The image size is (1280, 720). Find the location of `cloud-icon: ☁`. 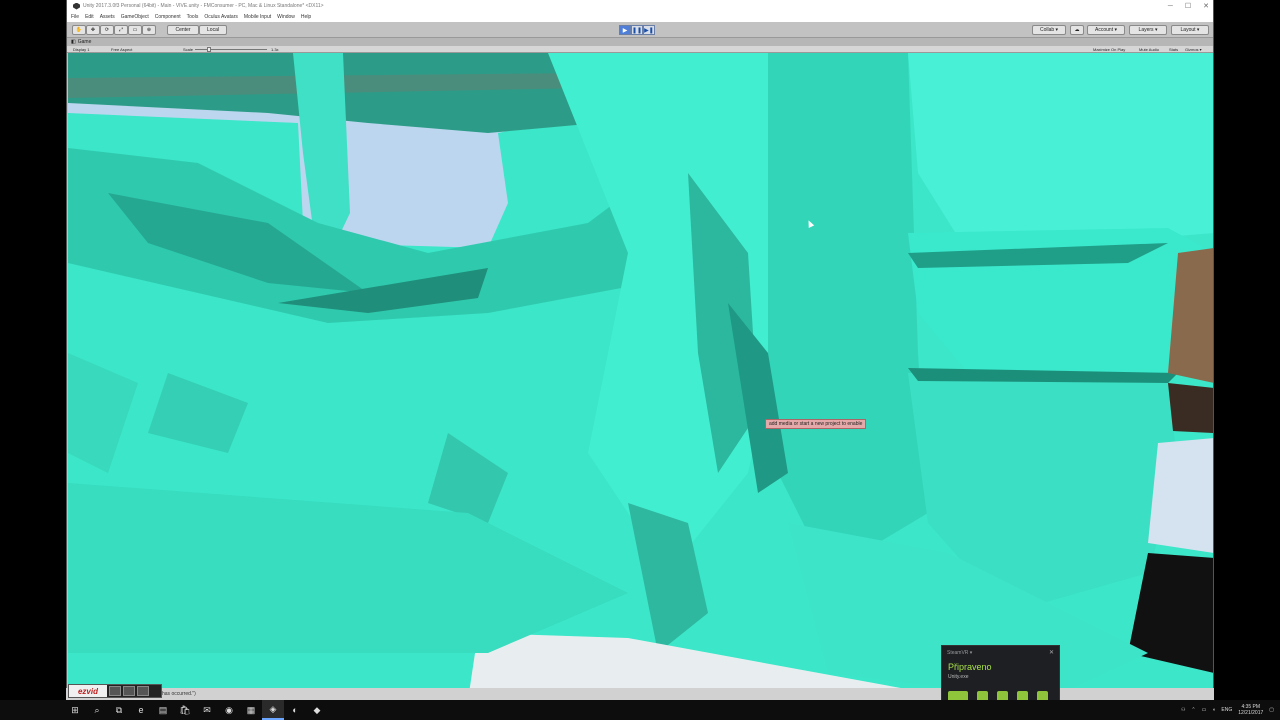

cloud-icon: ☁ is located at coordinates (1077, 30).